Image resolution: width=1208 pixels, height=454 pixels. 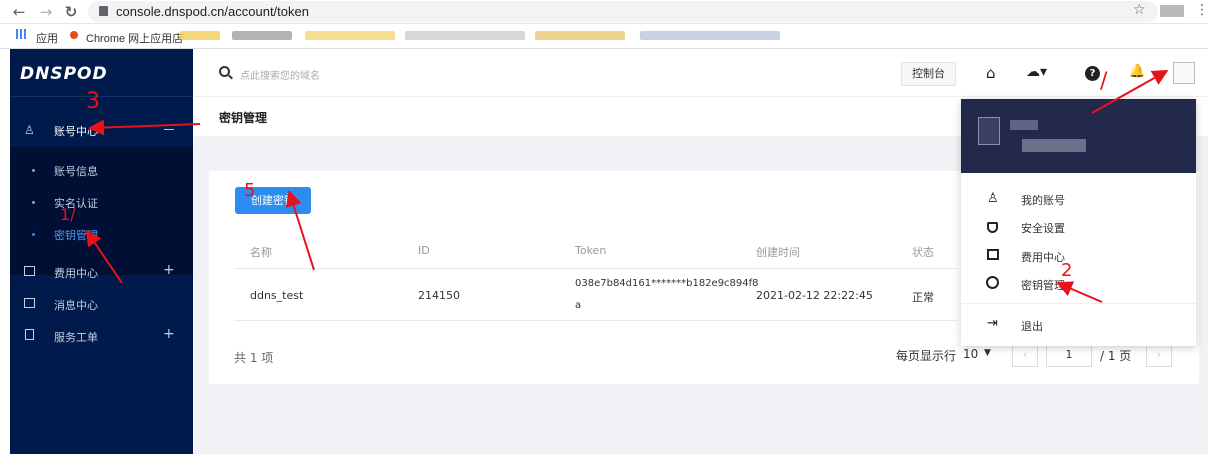 What do you see at coordinates (243, 118) in the screenshot?
I see `page-title: 密钥管理` at bounding box center [243, 118].